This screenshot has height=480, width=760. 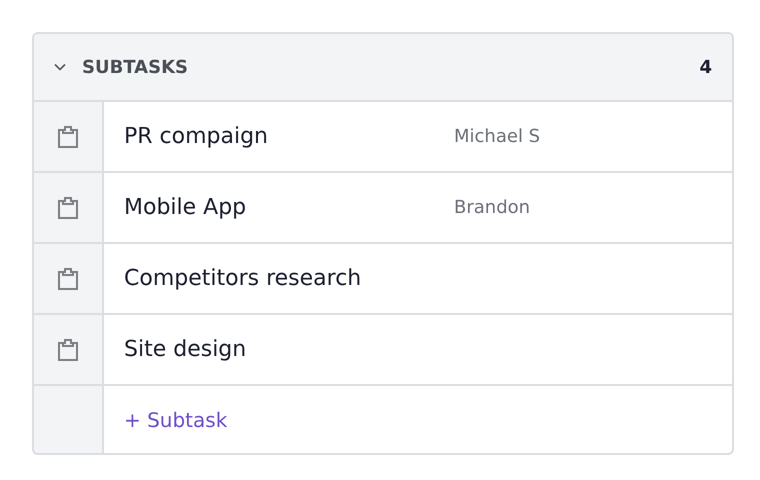 What do you see at coordinates (289, 136) in the screenshot?
I see `subtask-name: PR compaign` at bounding box center [289, 136].